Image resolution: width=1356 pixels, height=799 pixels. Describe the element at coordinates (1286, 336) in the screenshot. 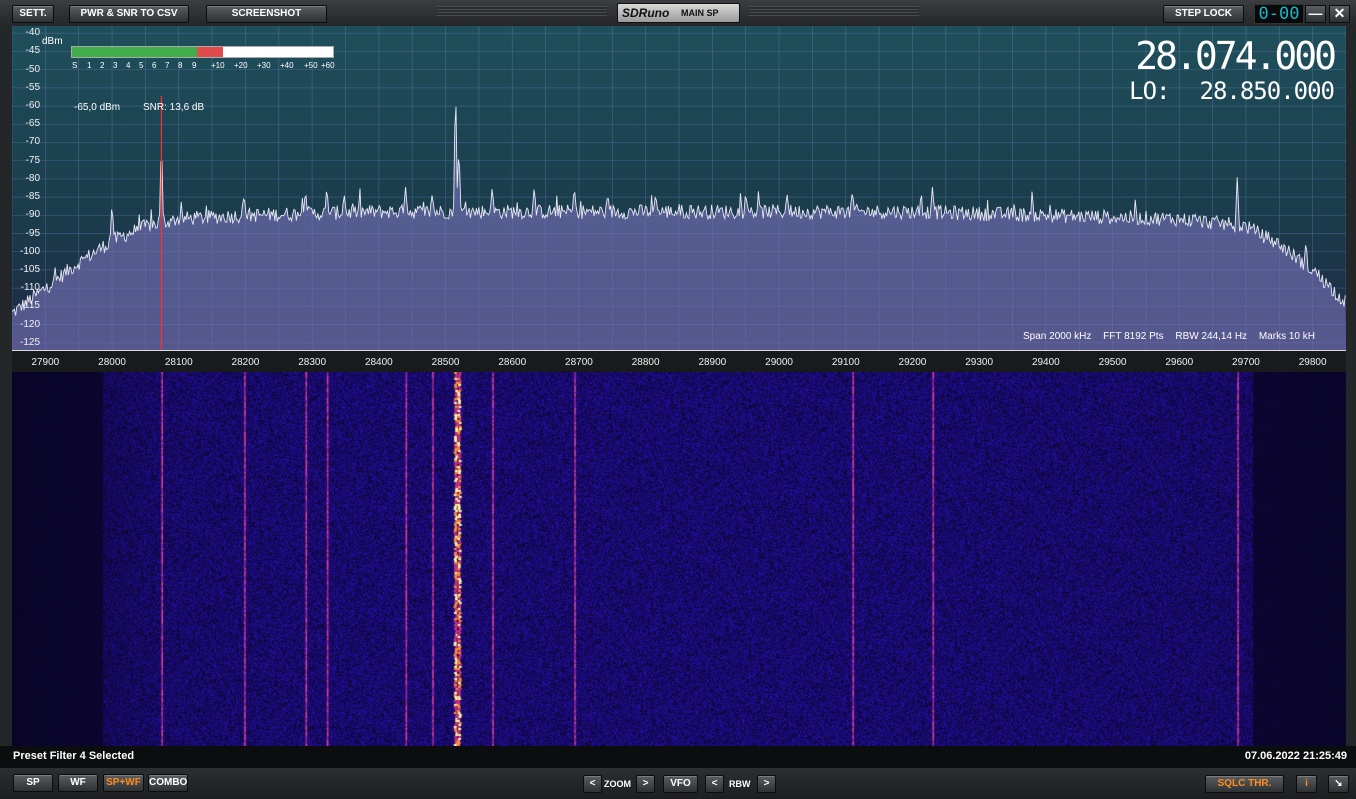

I see `marks-info: Marks 10 kH` at that location.